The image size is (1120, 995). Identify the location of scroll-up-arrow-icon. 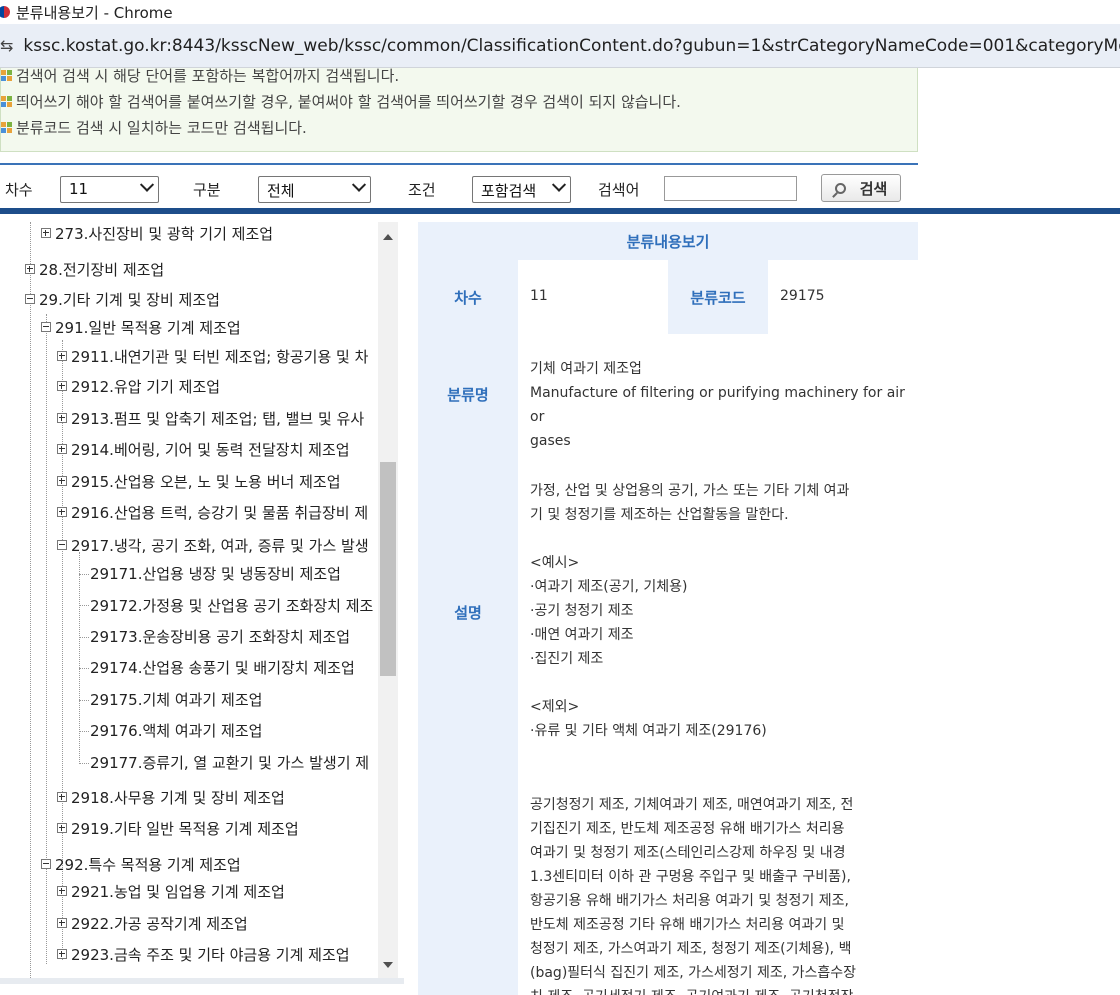
(388, 237).